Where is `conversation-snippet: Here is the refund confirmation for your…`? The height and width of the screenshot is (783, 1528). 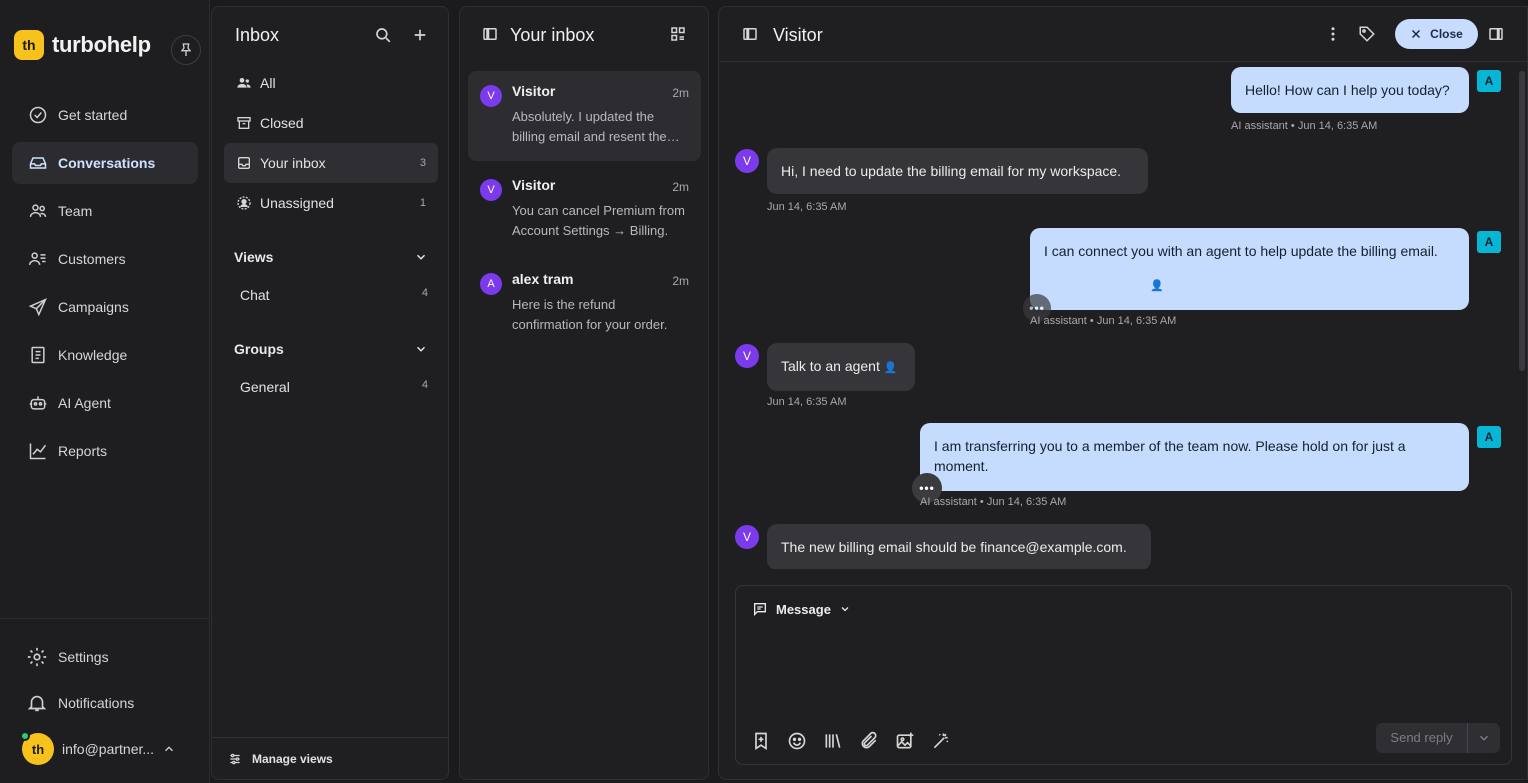
conversation-snippet: Here is the refund confirmation for your… is located at coordinates (590, 314).